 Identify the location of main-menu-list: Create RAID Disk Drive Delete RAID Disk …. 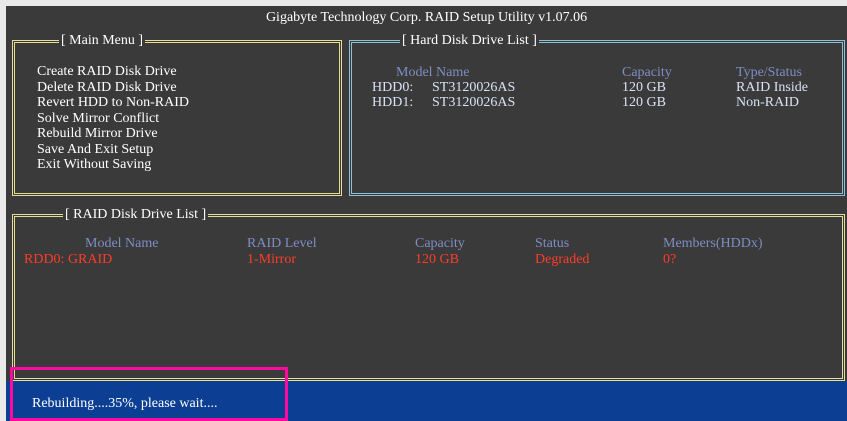
(113, 118).